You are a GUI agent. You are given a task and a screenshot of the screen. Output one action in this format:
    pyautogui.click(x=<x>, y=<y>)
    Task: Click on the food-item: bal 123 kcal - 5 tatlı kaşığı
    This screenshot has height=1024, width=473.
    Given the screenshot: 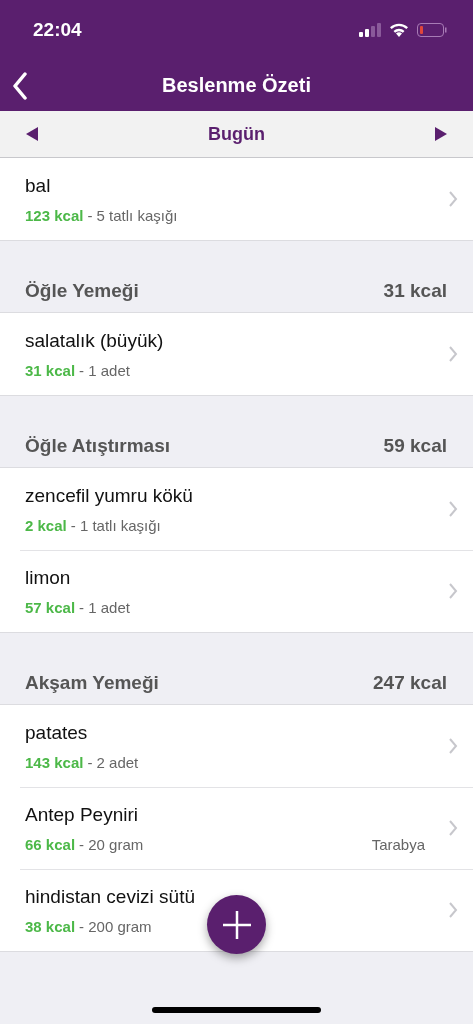 What is the action you would take?
    pyautogui.click(x=236, y=199)
    